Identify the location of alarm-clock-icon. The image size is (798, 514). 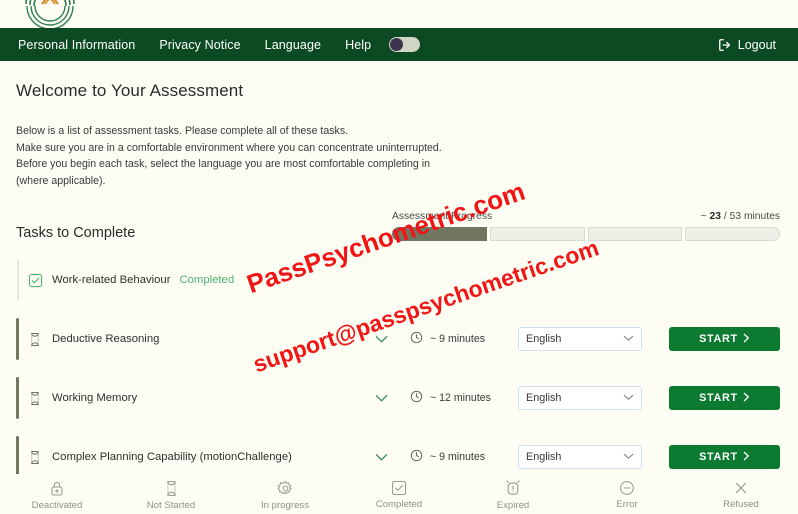
(513, 488).